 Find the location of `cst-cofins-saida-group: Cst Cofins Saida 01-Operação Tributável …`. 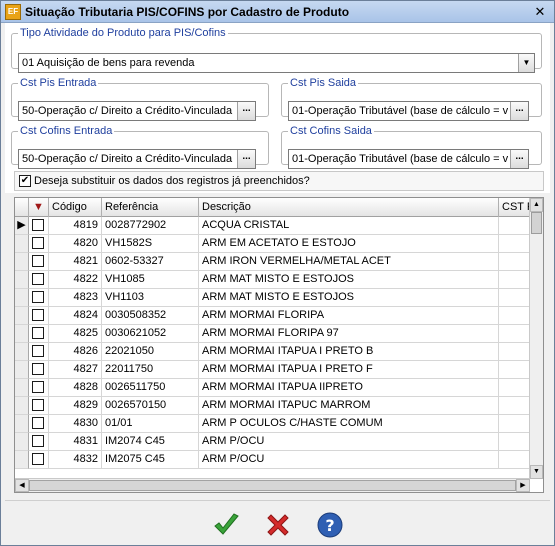

cst-cofins-saida-group: Cst Cofins Saida 01-Operação Tributável … is located at coordinates (411, 147).